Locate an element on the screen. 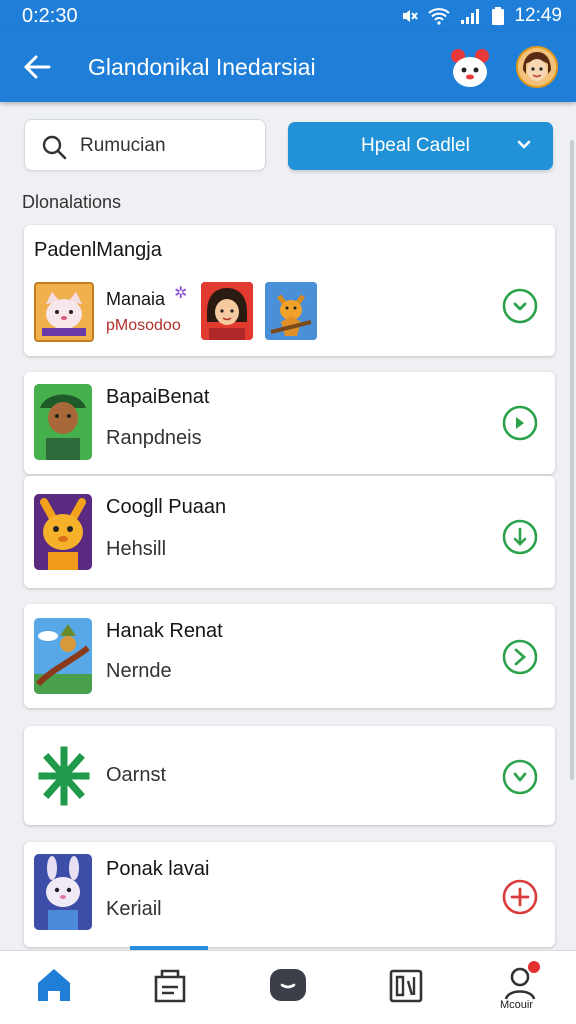 The width and height of the screenshot is (576, 1024). featured-card: PadenlMangja Manaia ✲ pMosodoo is located at coordinates (289, 290).